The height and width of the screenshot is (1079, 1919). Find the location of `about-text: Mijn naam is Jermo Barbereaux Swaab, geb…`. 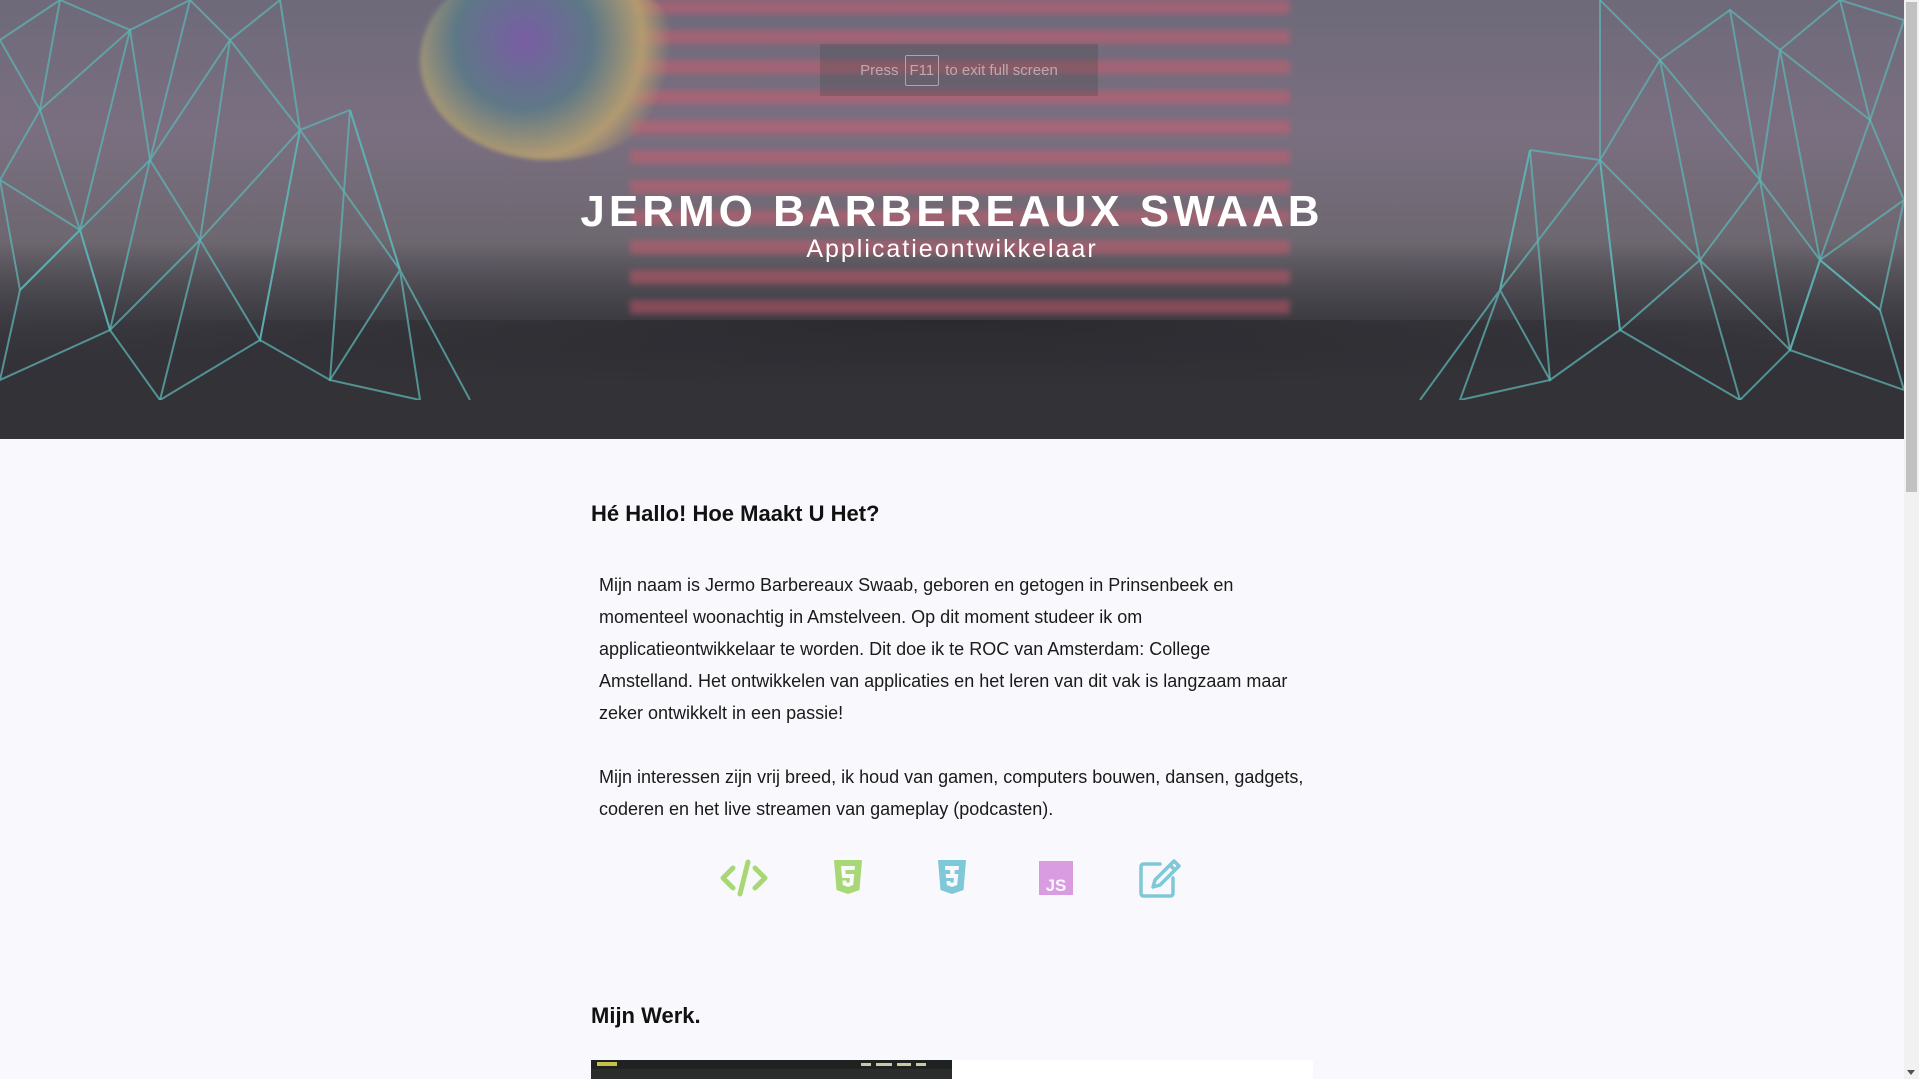

about-text: Mijn naam is Jermo Barbereaux Swaab, geb… is located at coordinates (952, 713).